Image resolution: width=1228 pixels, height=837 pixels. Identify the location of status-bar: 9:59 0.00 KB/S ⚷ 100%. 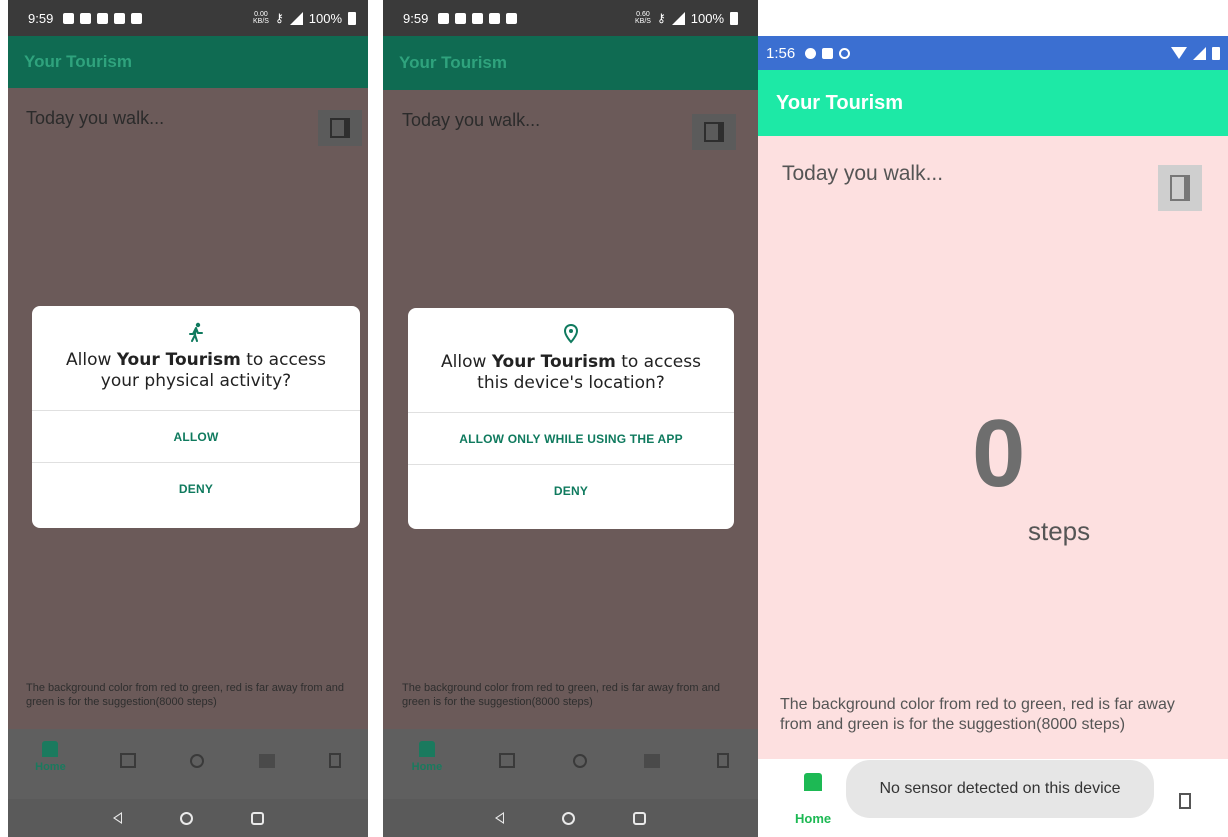
(188, 18).